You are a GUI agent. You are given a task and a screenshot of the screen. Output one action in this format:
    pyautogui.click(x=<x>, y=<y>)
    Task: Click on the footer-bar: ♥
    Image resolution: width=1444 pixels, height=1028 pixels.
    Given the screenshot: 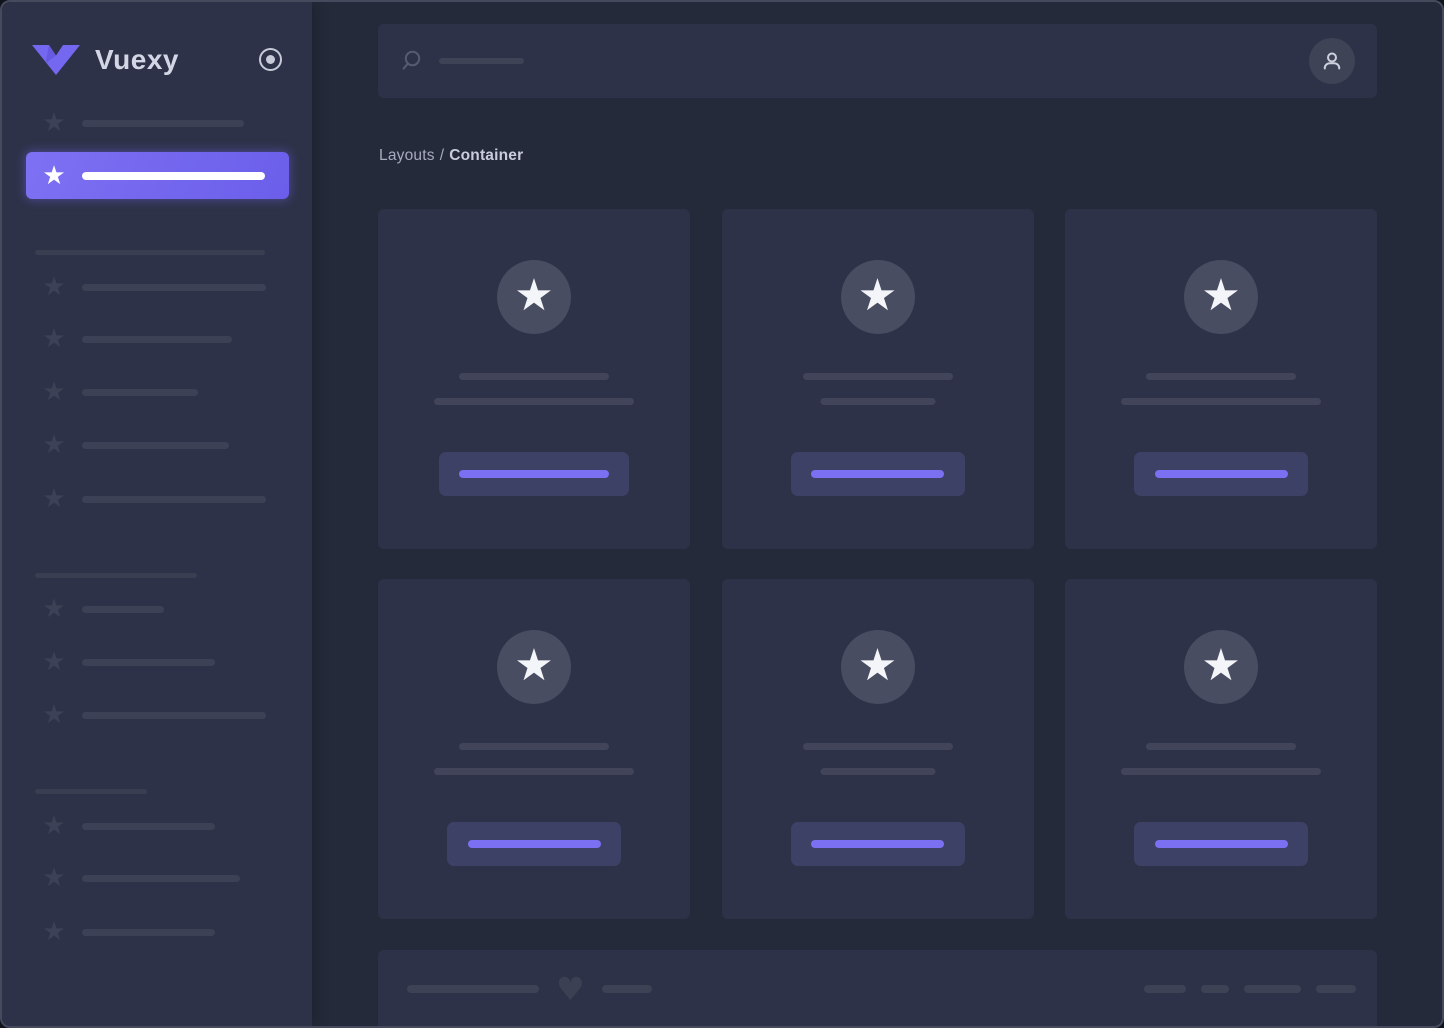 What is the action you would take?
    pyautogui.click(x=877, y=988)
    